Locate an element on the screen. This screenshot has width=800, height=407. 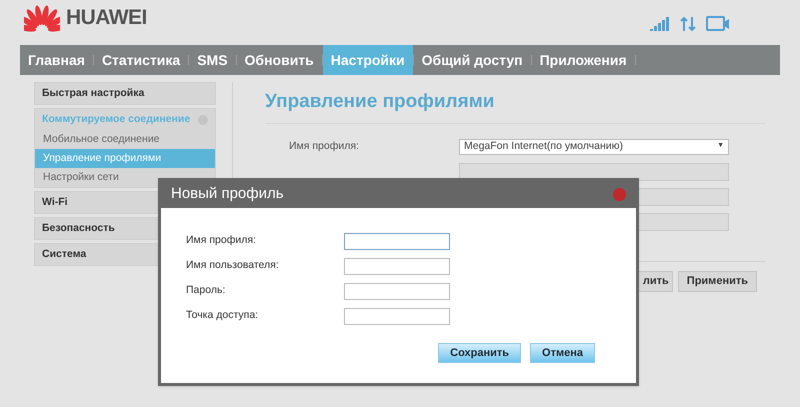
nav-tab: Статистика is located at coordinates (141, 60).